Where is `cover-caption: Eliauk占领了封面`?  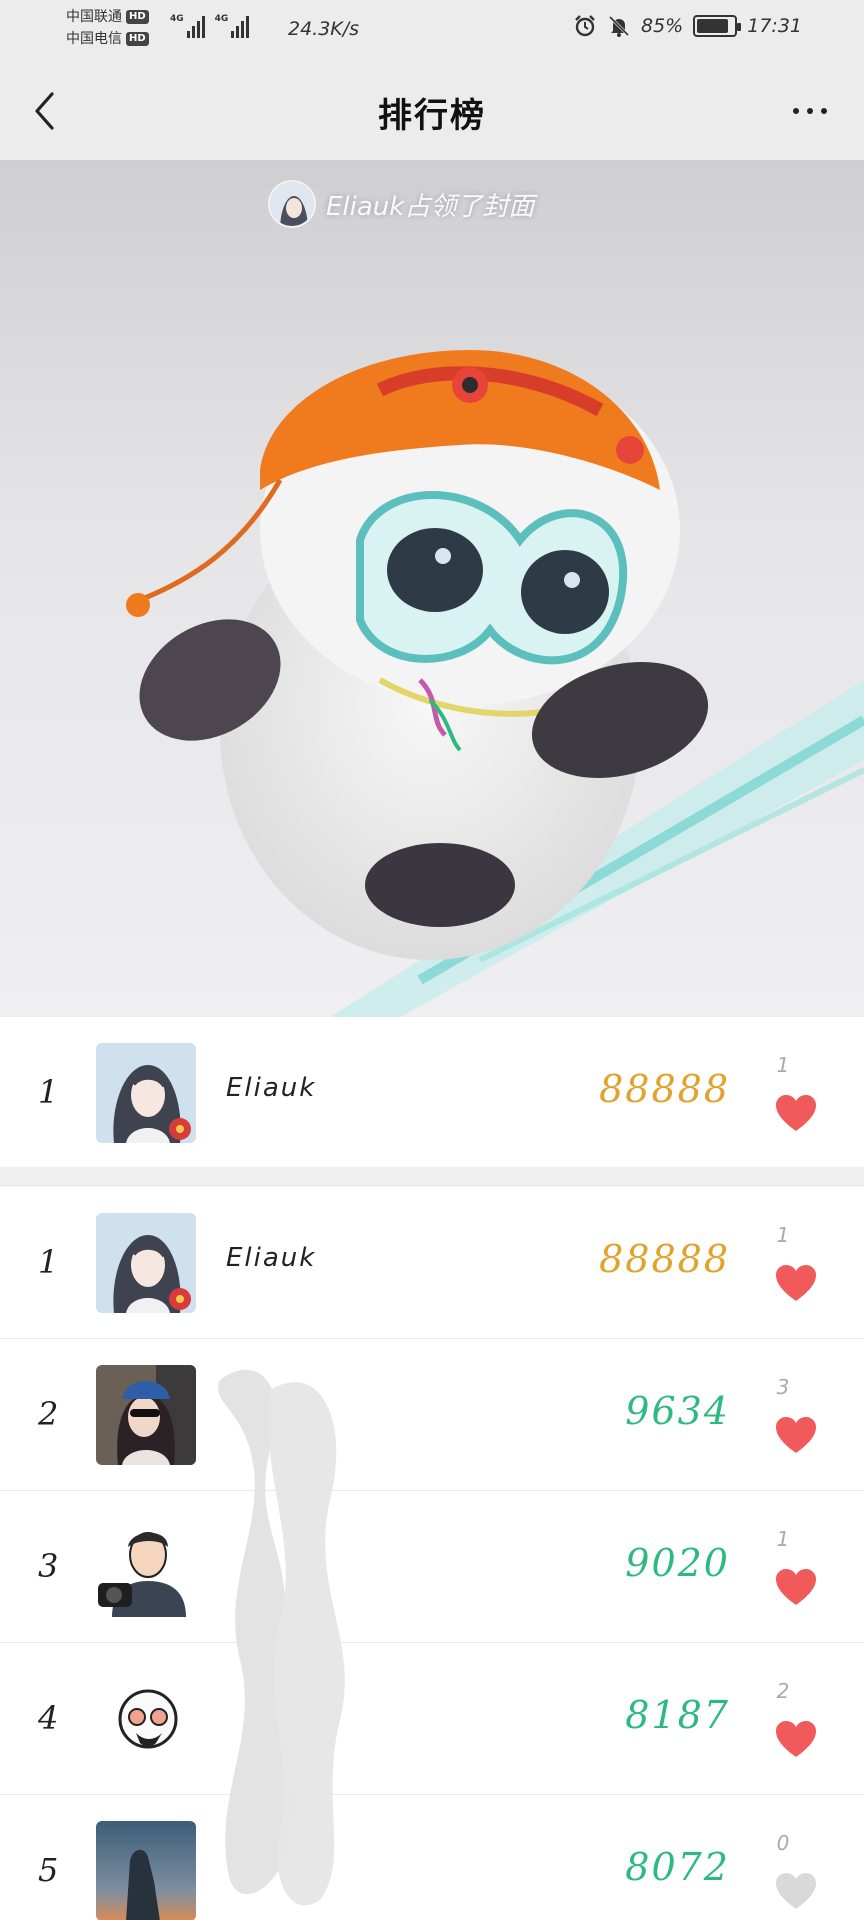
cover-caption: Eliauk占领了封面 is located at coordinates (401, 204).